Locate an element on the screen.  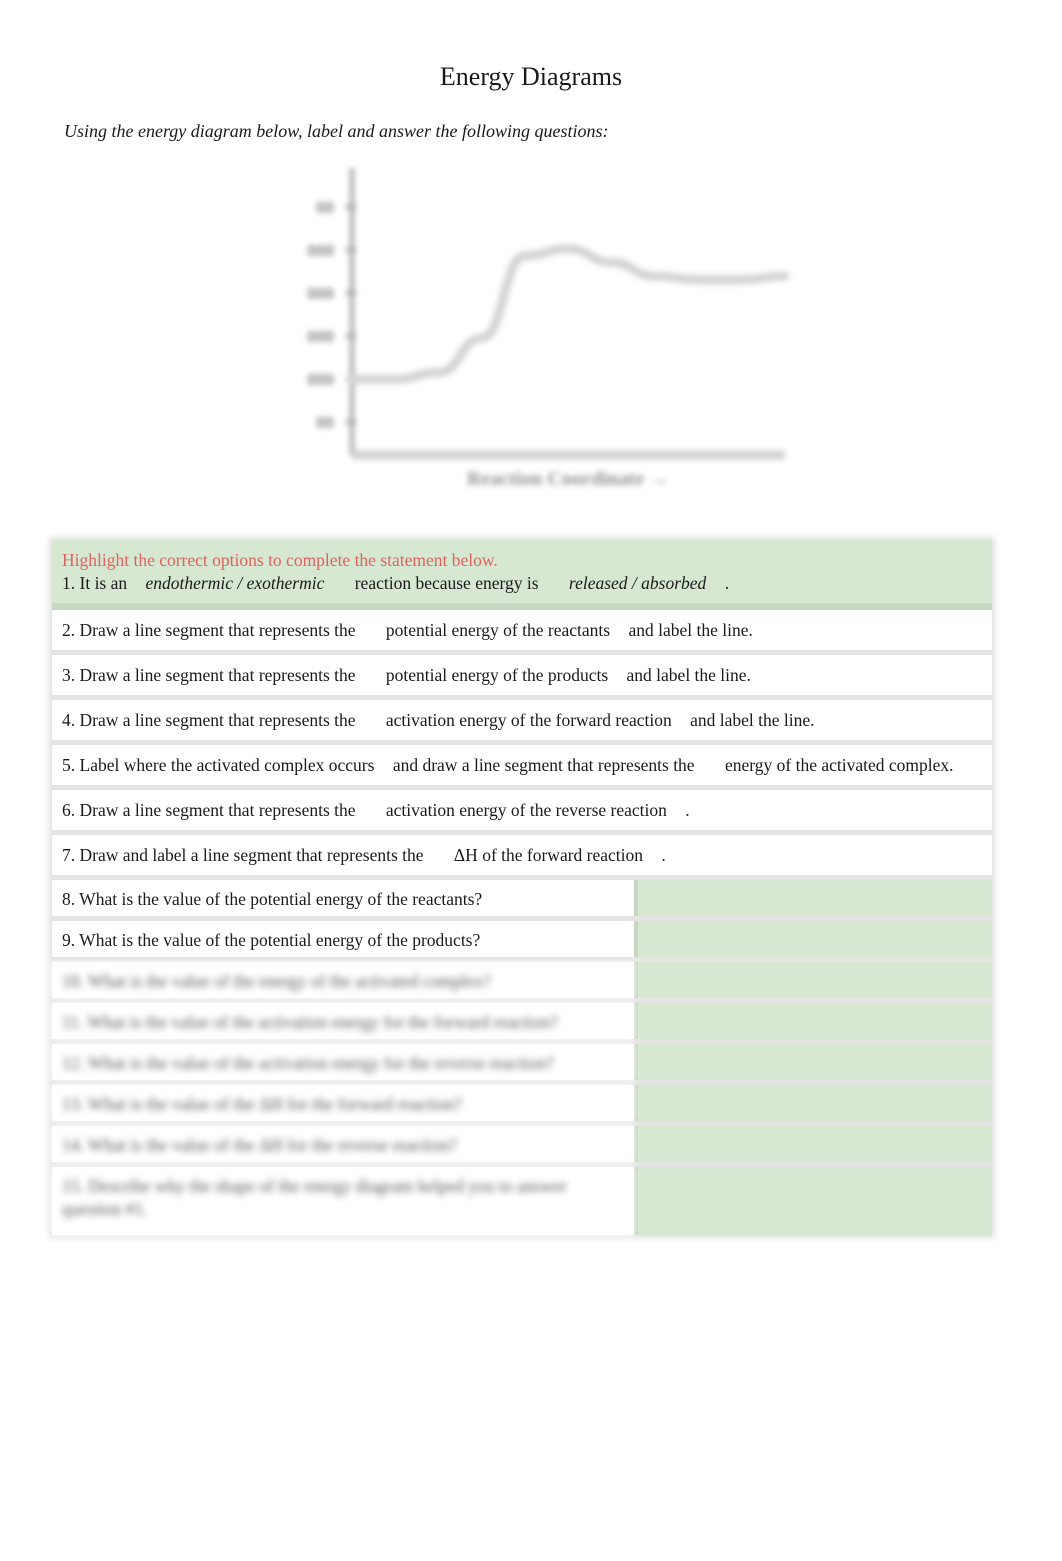
q3-text-b: potential energy of the products is located at coordinates (497, 675).